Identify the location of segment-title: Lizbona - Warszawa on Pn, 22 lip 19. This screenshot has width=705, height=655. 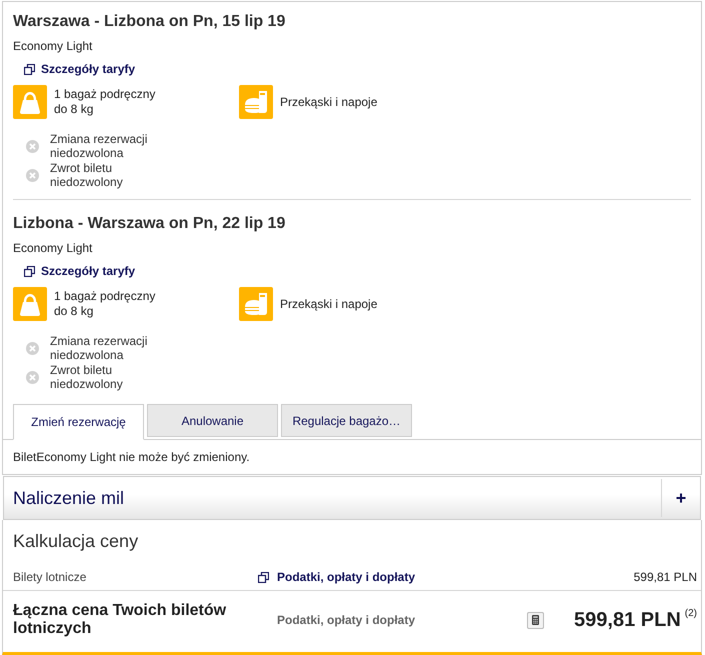
(149, 224).